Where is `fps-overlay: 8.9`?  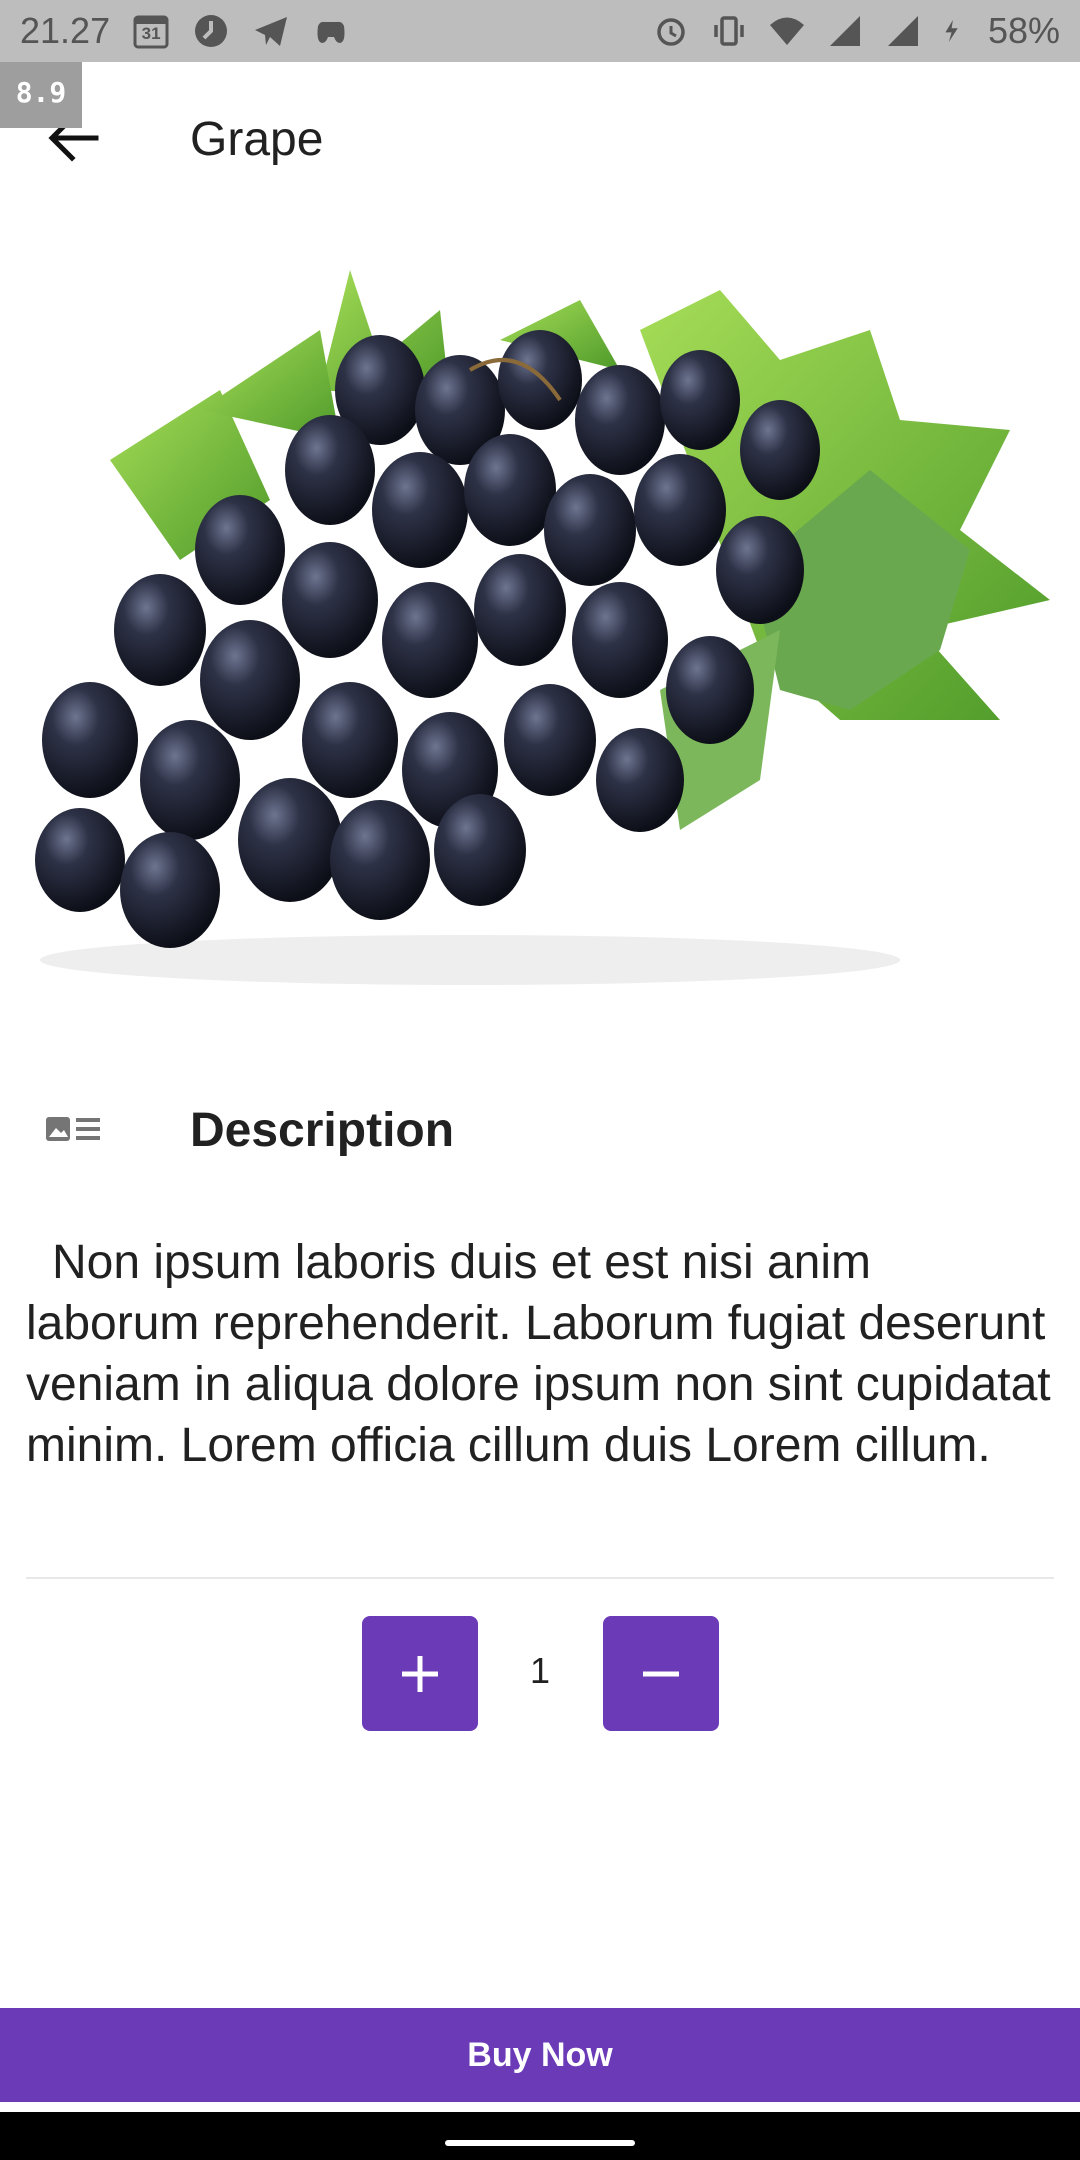 fps-overlay: 8.9 is located at coordinates (41, 95).